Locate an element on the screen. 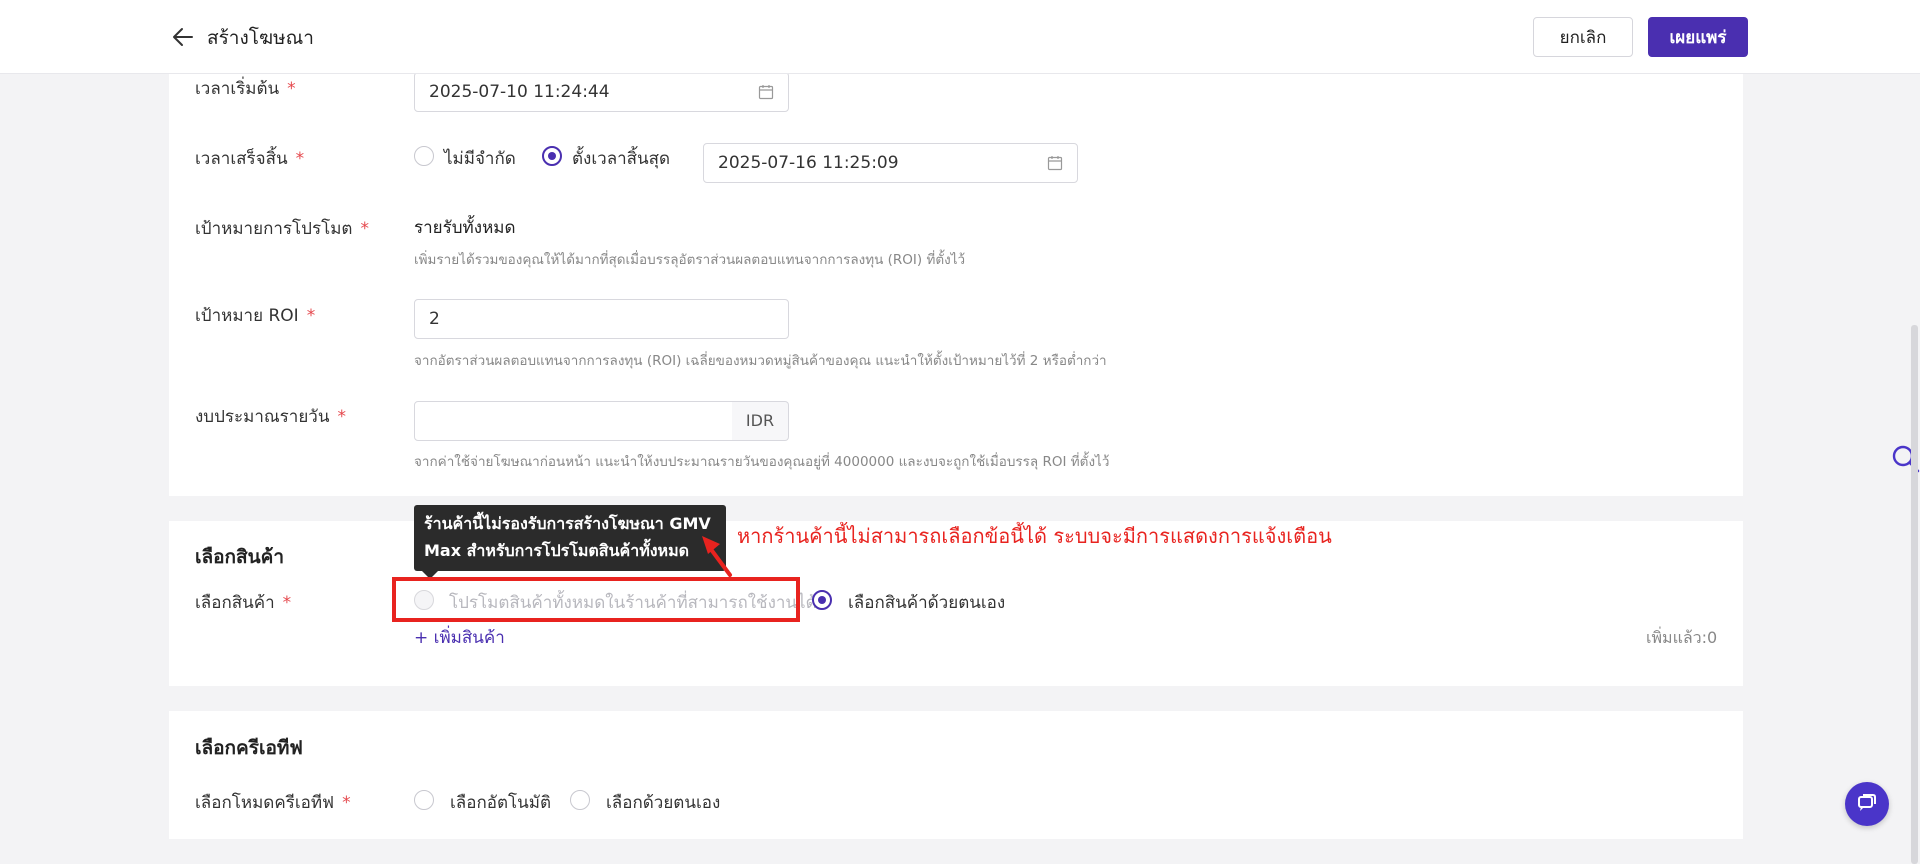 The height and width of the screenshot is (864, 1920). end-time-label: เวลาเสร็จสิ้น * is located at coordinates (250, 159).